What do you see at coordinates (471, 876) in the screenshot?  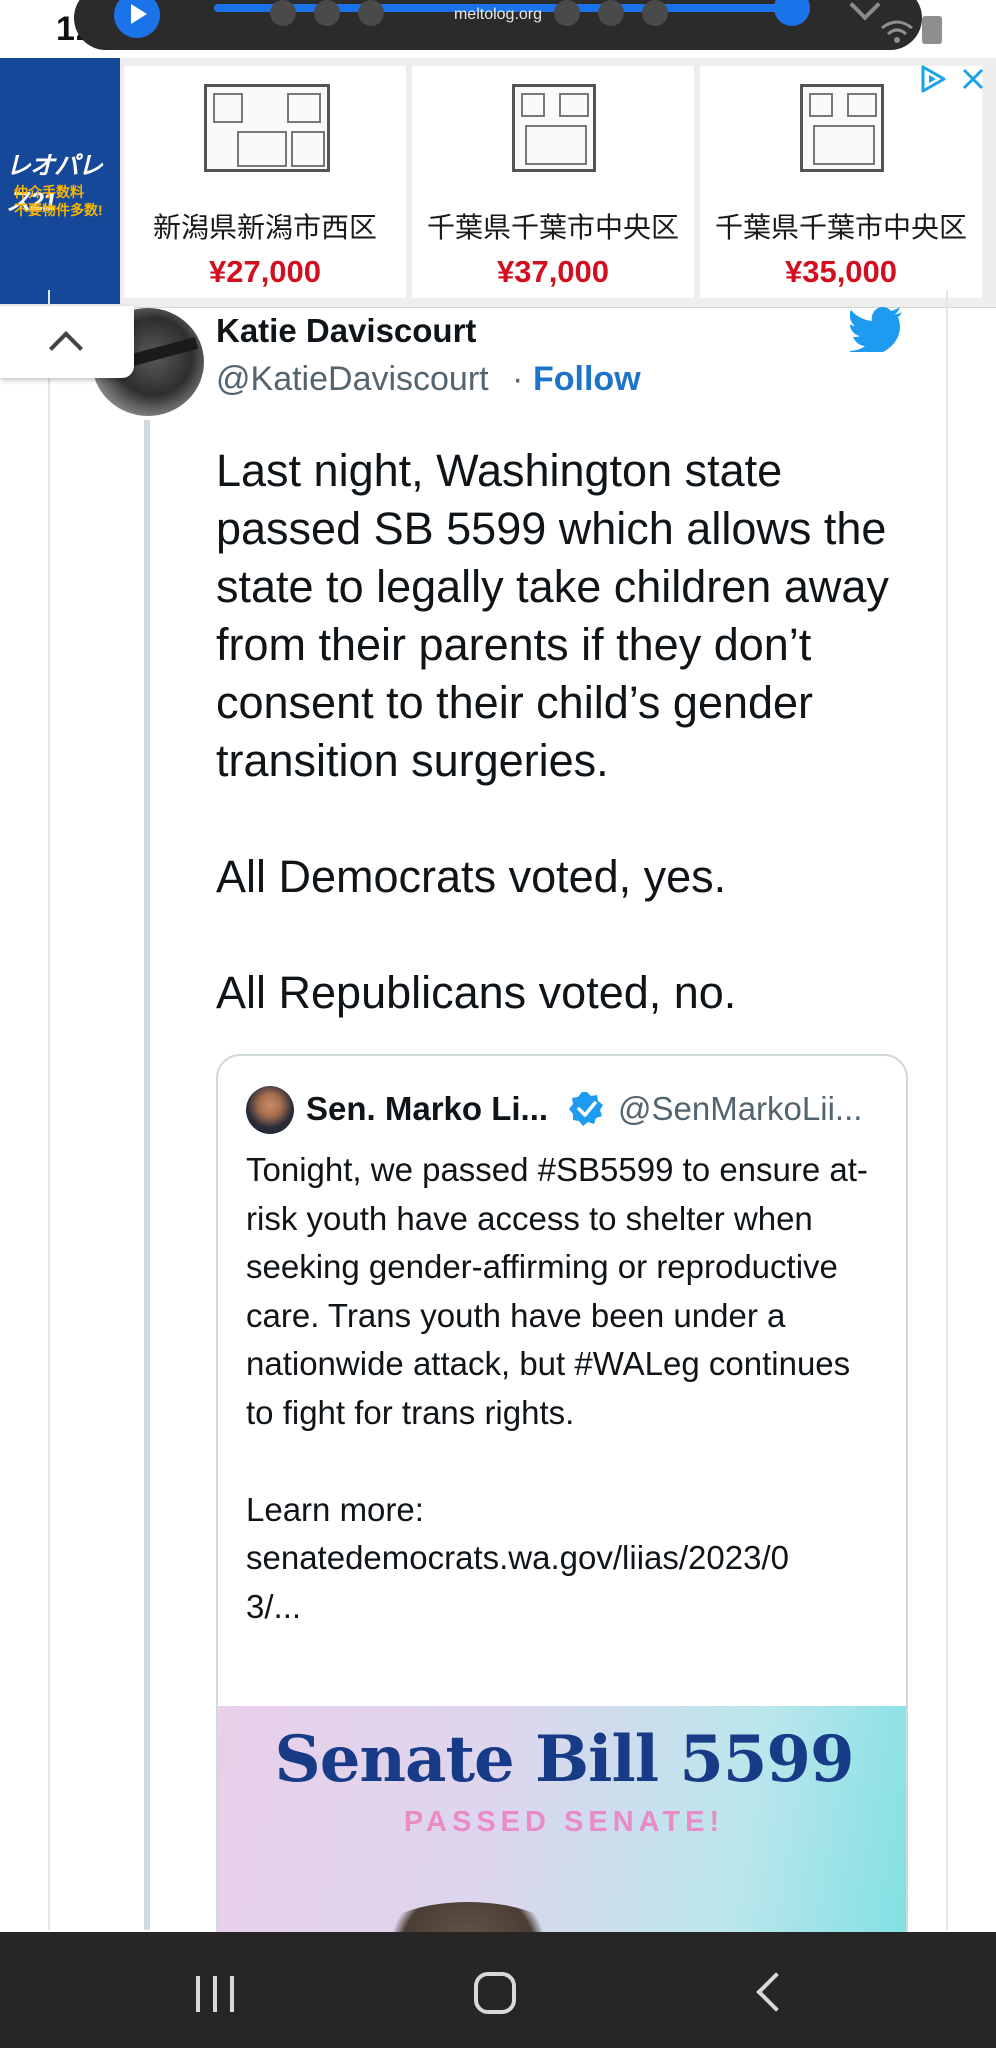 I see `tweet-paragraph: All Democrats voted, yes.` at bounding box center [471, 876].